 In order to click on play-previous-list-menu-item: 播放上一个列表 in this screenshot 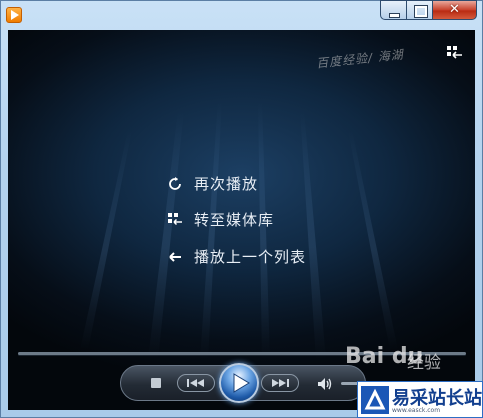, I will do `click(237, 256)`.